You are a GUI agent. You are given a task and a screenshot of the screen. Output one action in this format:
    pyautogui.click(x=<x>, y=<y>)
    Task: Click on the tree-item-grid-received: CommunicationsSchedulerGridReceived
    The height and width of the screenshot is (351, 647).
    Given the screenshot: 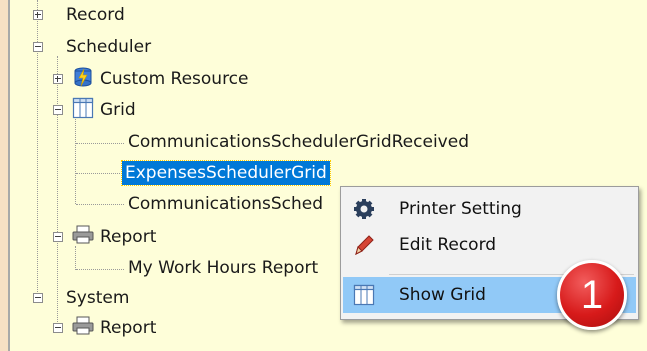 What is the action you would take?
    pyautogui.click(x=298, y=142)
    